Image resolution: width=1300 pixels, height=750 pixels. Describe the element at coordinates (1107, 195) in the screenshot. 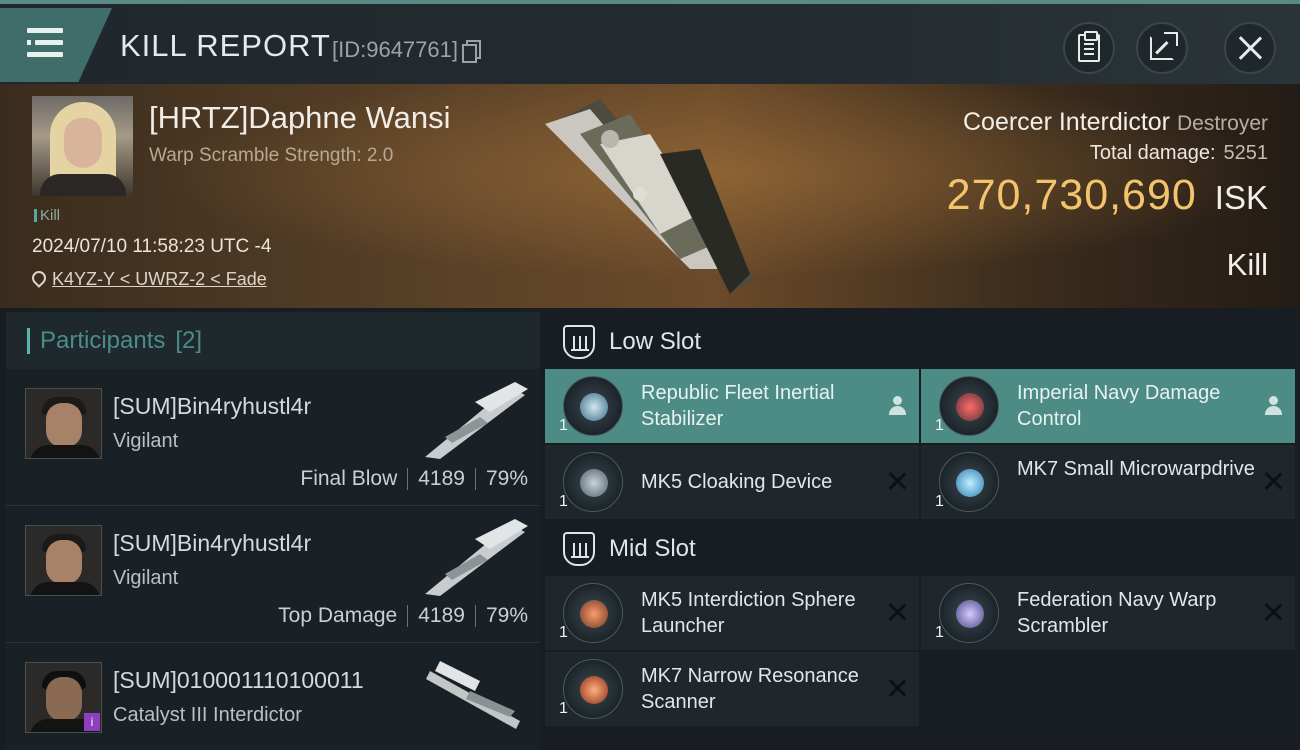

I see `isk-value: 270,730,690 ISK` at that location.